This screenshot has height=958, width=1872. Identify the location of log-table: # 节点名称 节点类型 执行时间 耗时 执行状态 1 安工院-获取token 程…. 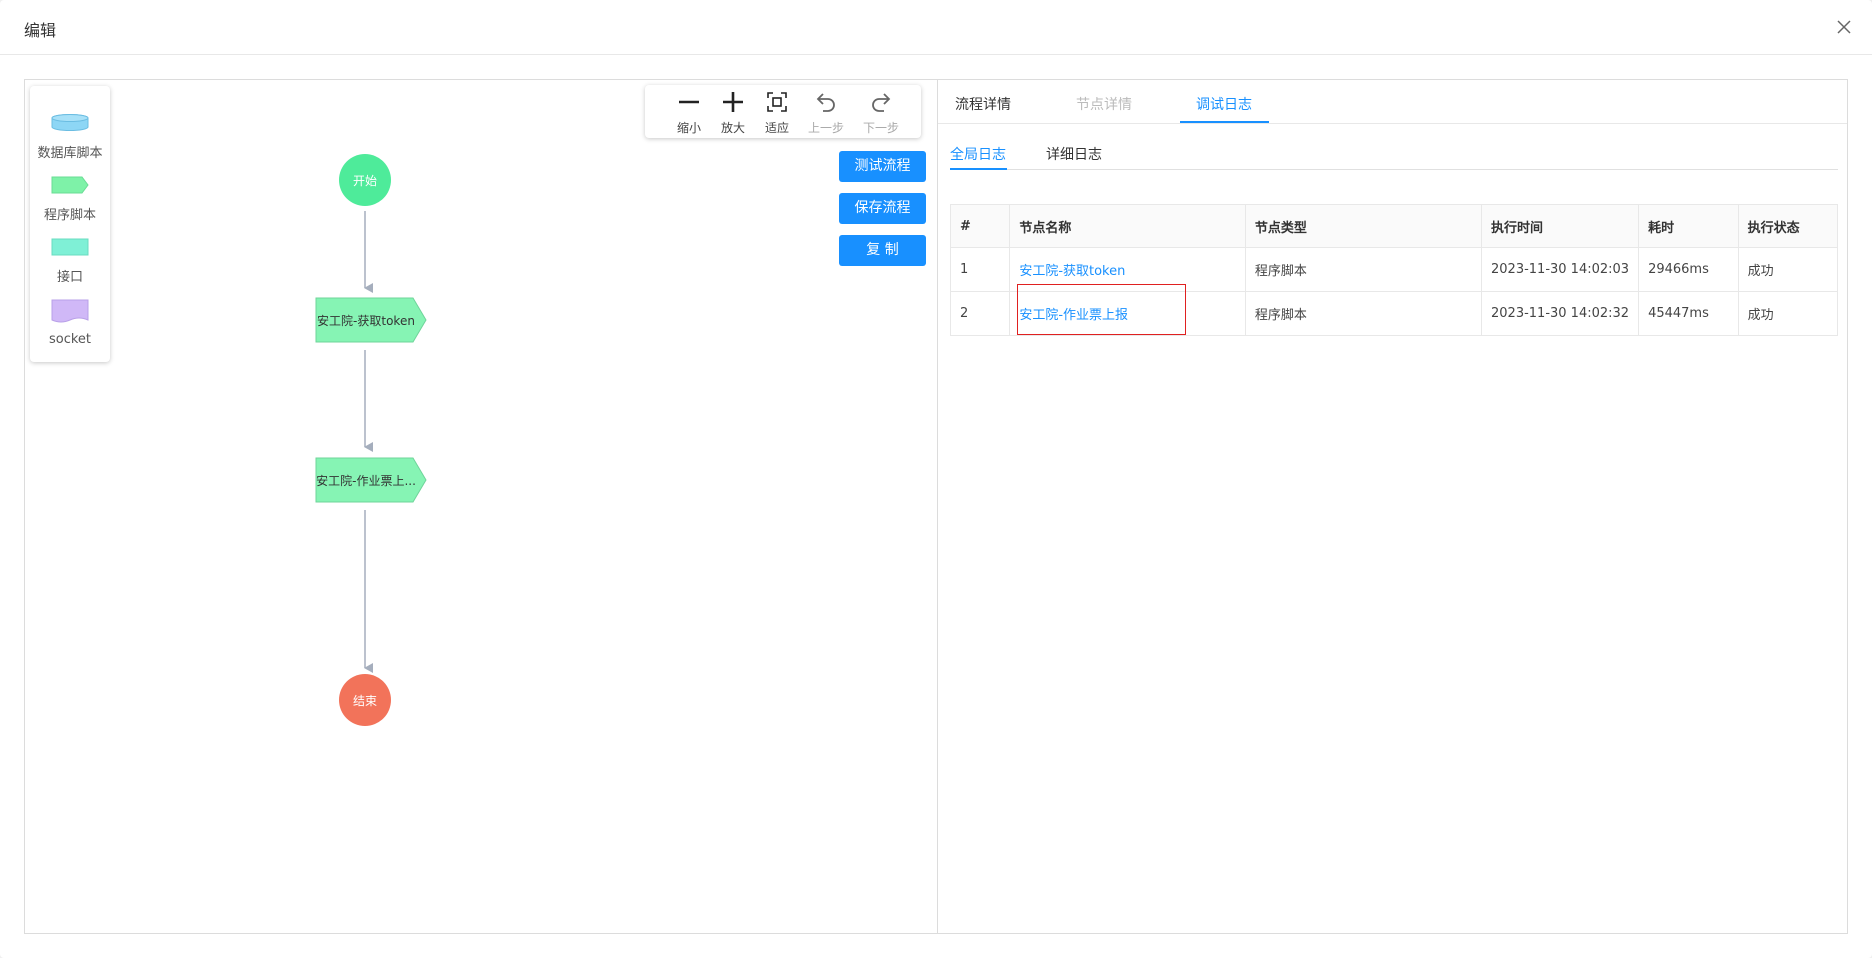
(1394, 270).